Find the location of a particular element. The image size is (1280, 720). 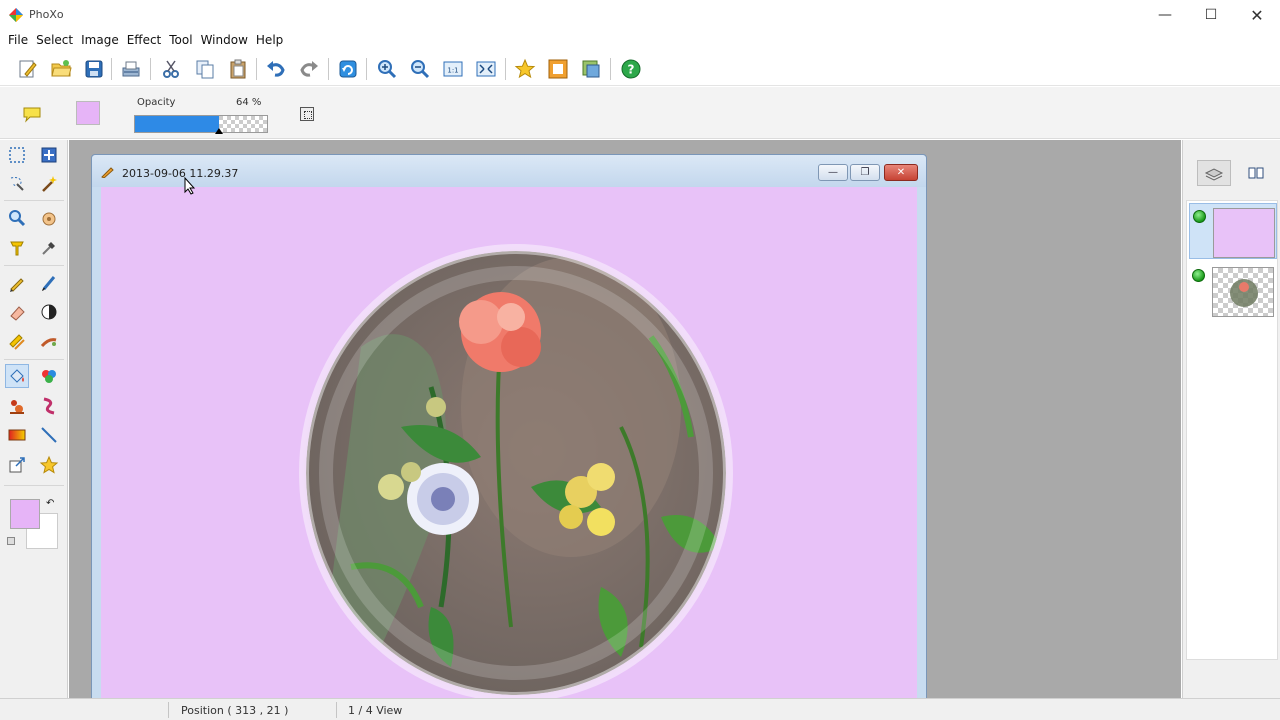

favorite-star-icon is located at coordinates (525, 69).